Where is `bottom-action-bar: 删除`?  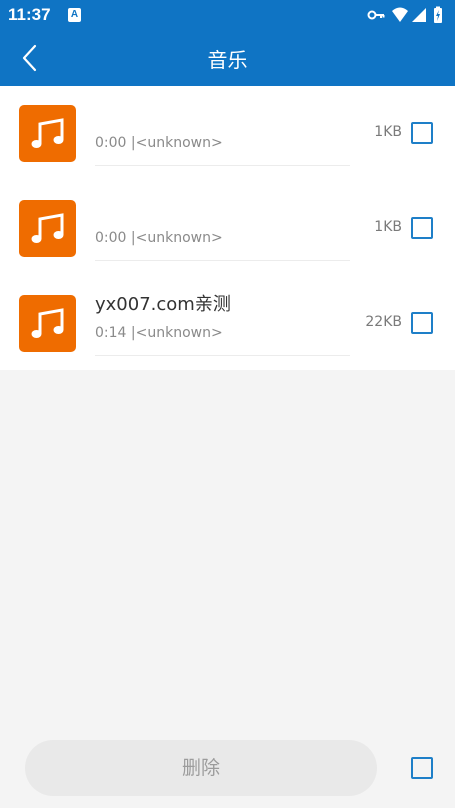 bottom-action-bar: 删除 is located at coordinates (227, 769).